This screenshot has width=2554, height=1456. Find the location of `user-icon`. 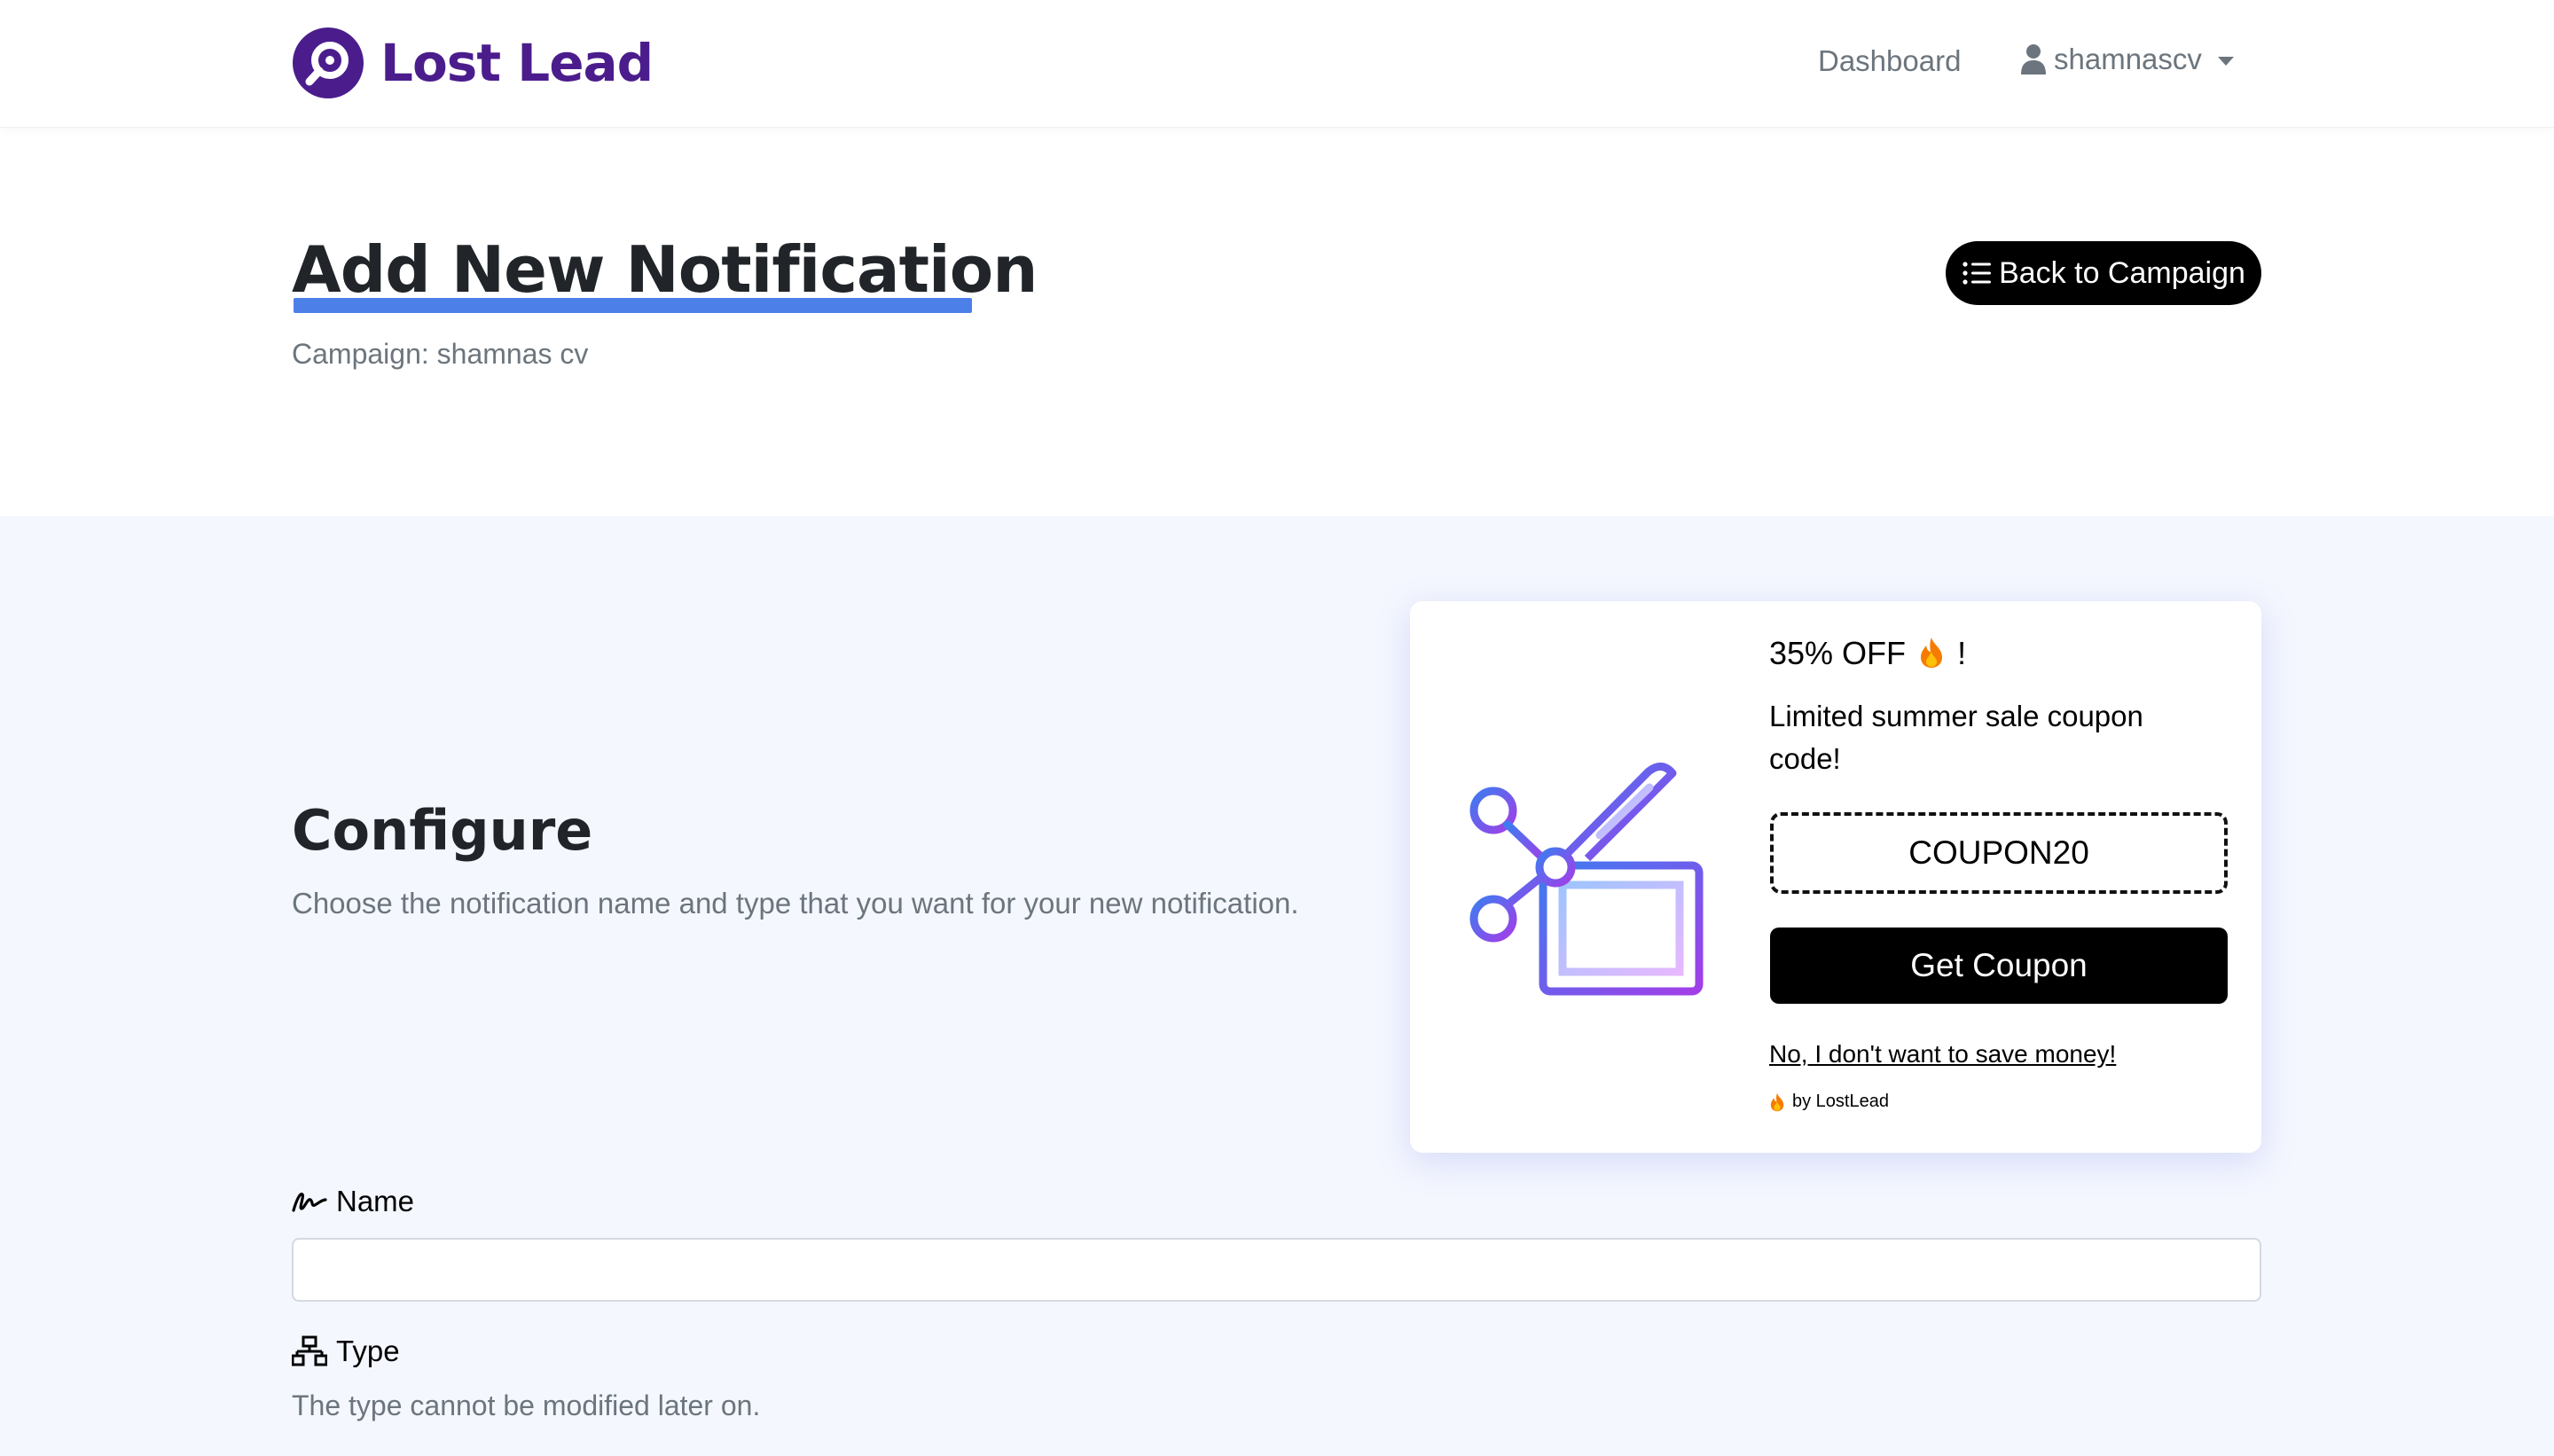

user-icon is located at coordinates (2033, 59).